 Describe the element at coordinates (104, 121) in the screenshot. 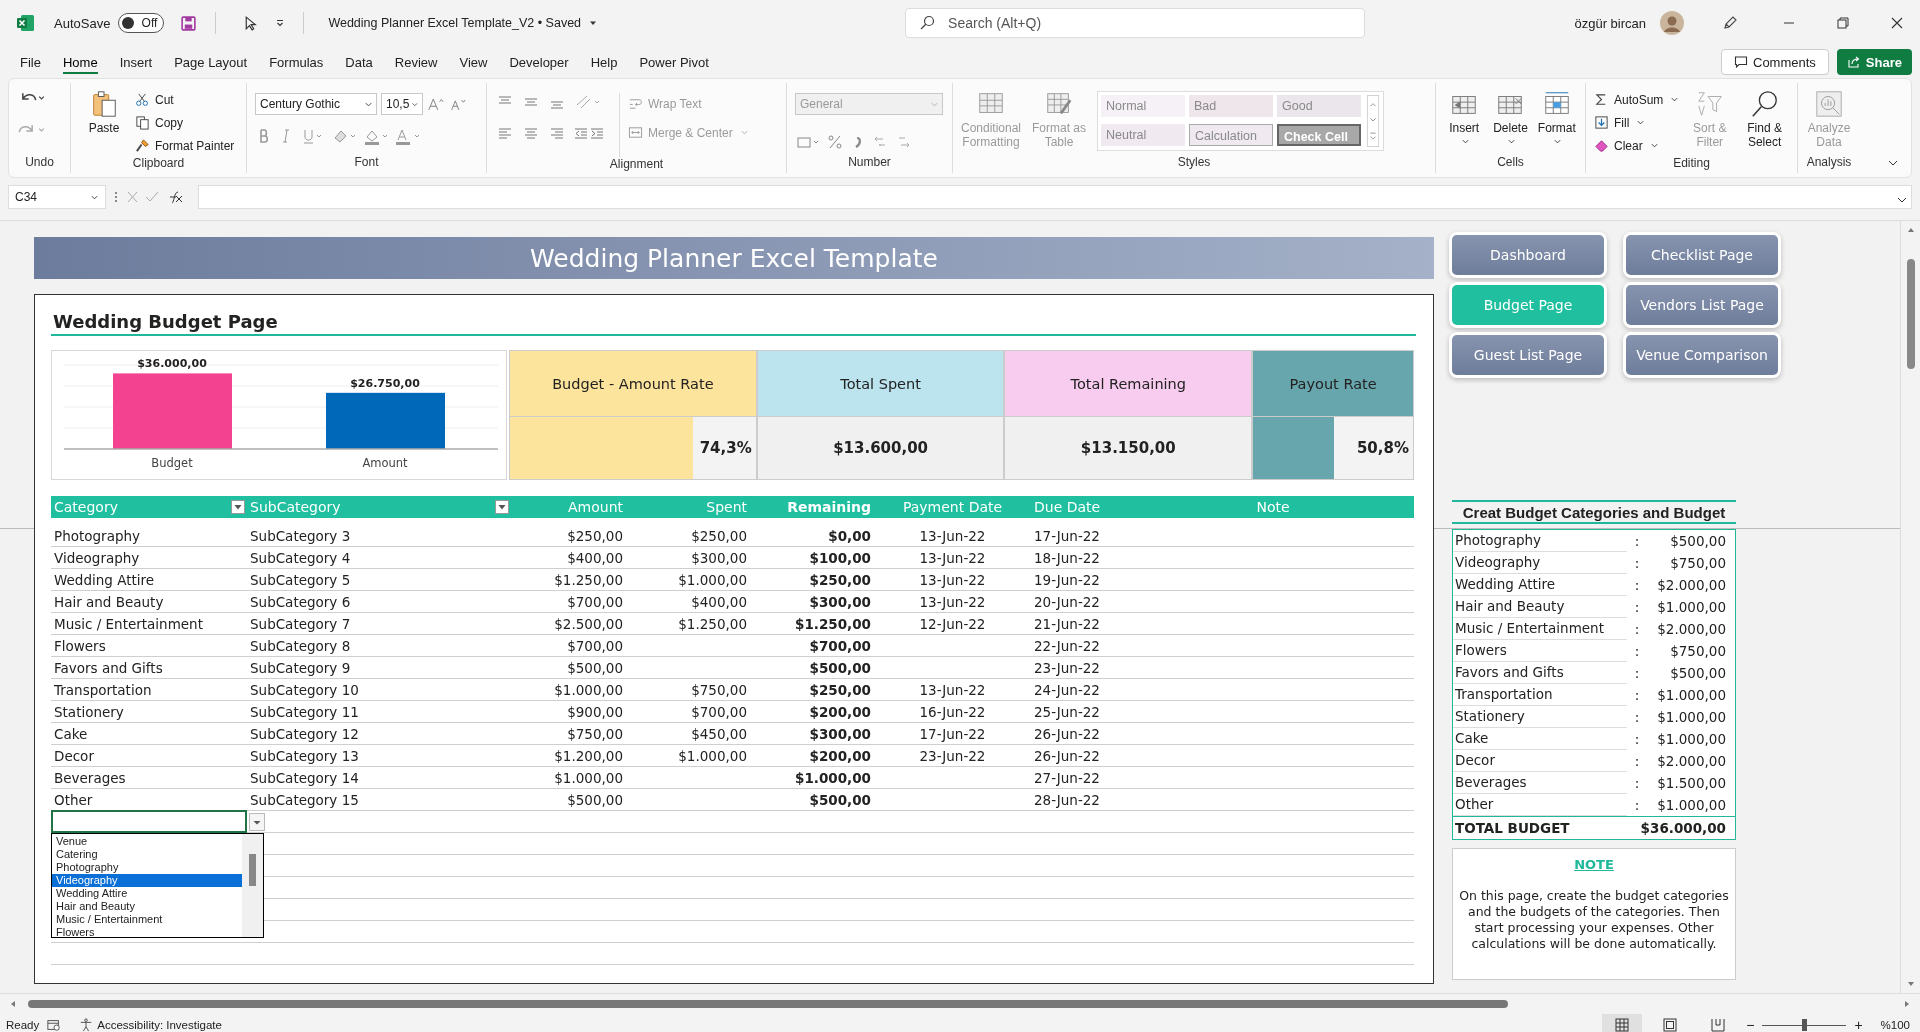

I see `paste-button: Paste` at that location.